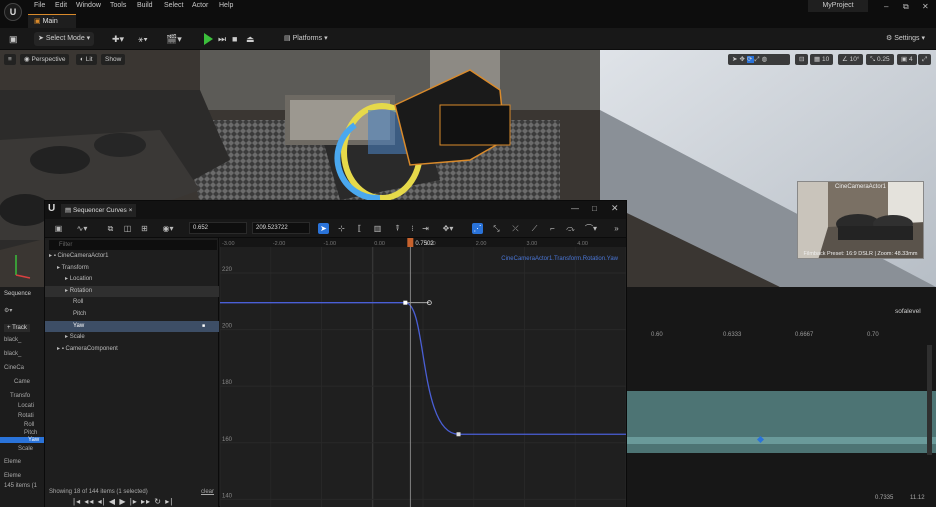  What do you see at coordinates (145, 5) in the screenshot?
I see `menu-build: Build` at bounding box center [145, 5].